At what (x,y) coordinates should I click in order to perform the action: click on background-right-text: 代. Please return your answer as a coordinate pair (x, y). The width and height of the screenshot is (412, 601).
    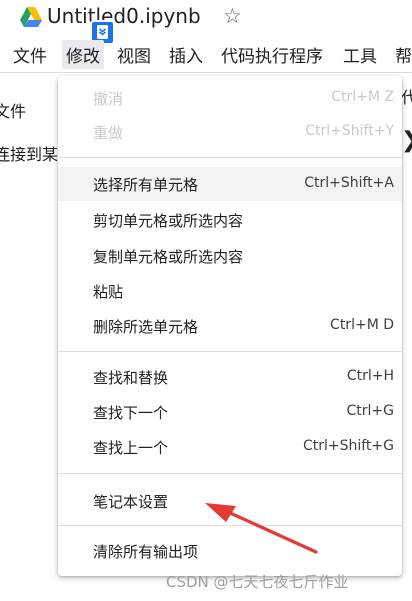
    Looking at the image, I should click on (406, 97).